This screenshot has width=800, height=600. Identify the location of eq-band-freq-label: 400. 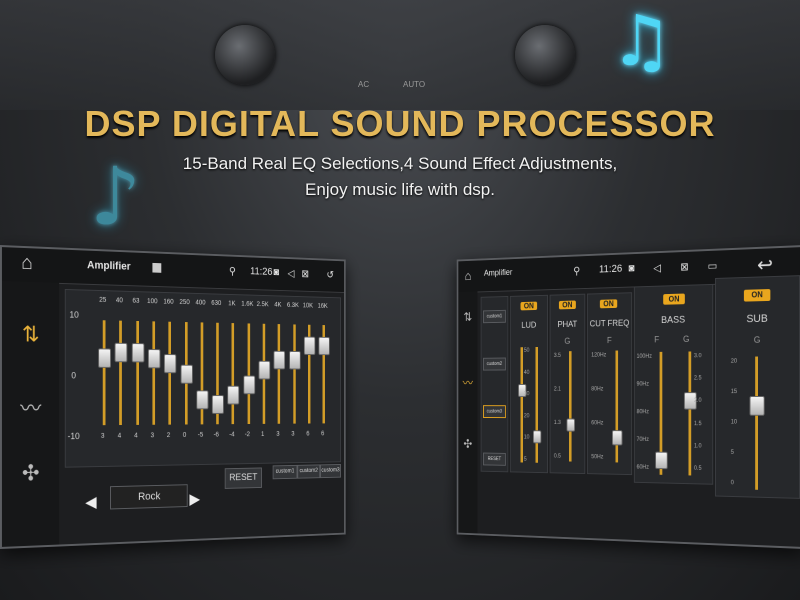
(200, 303).